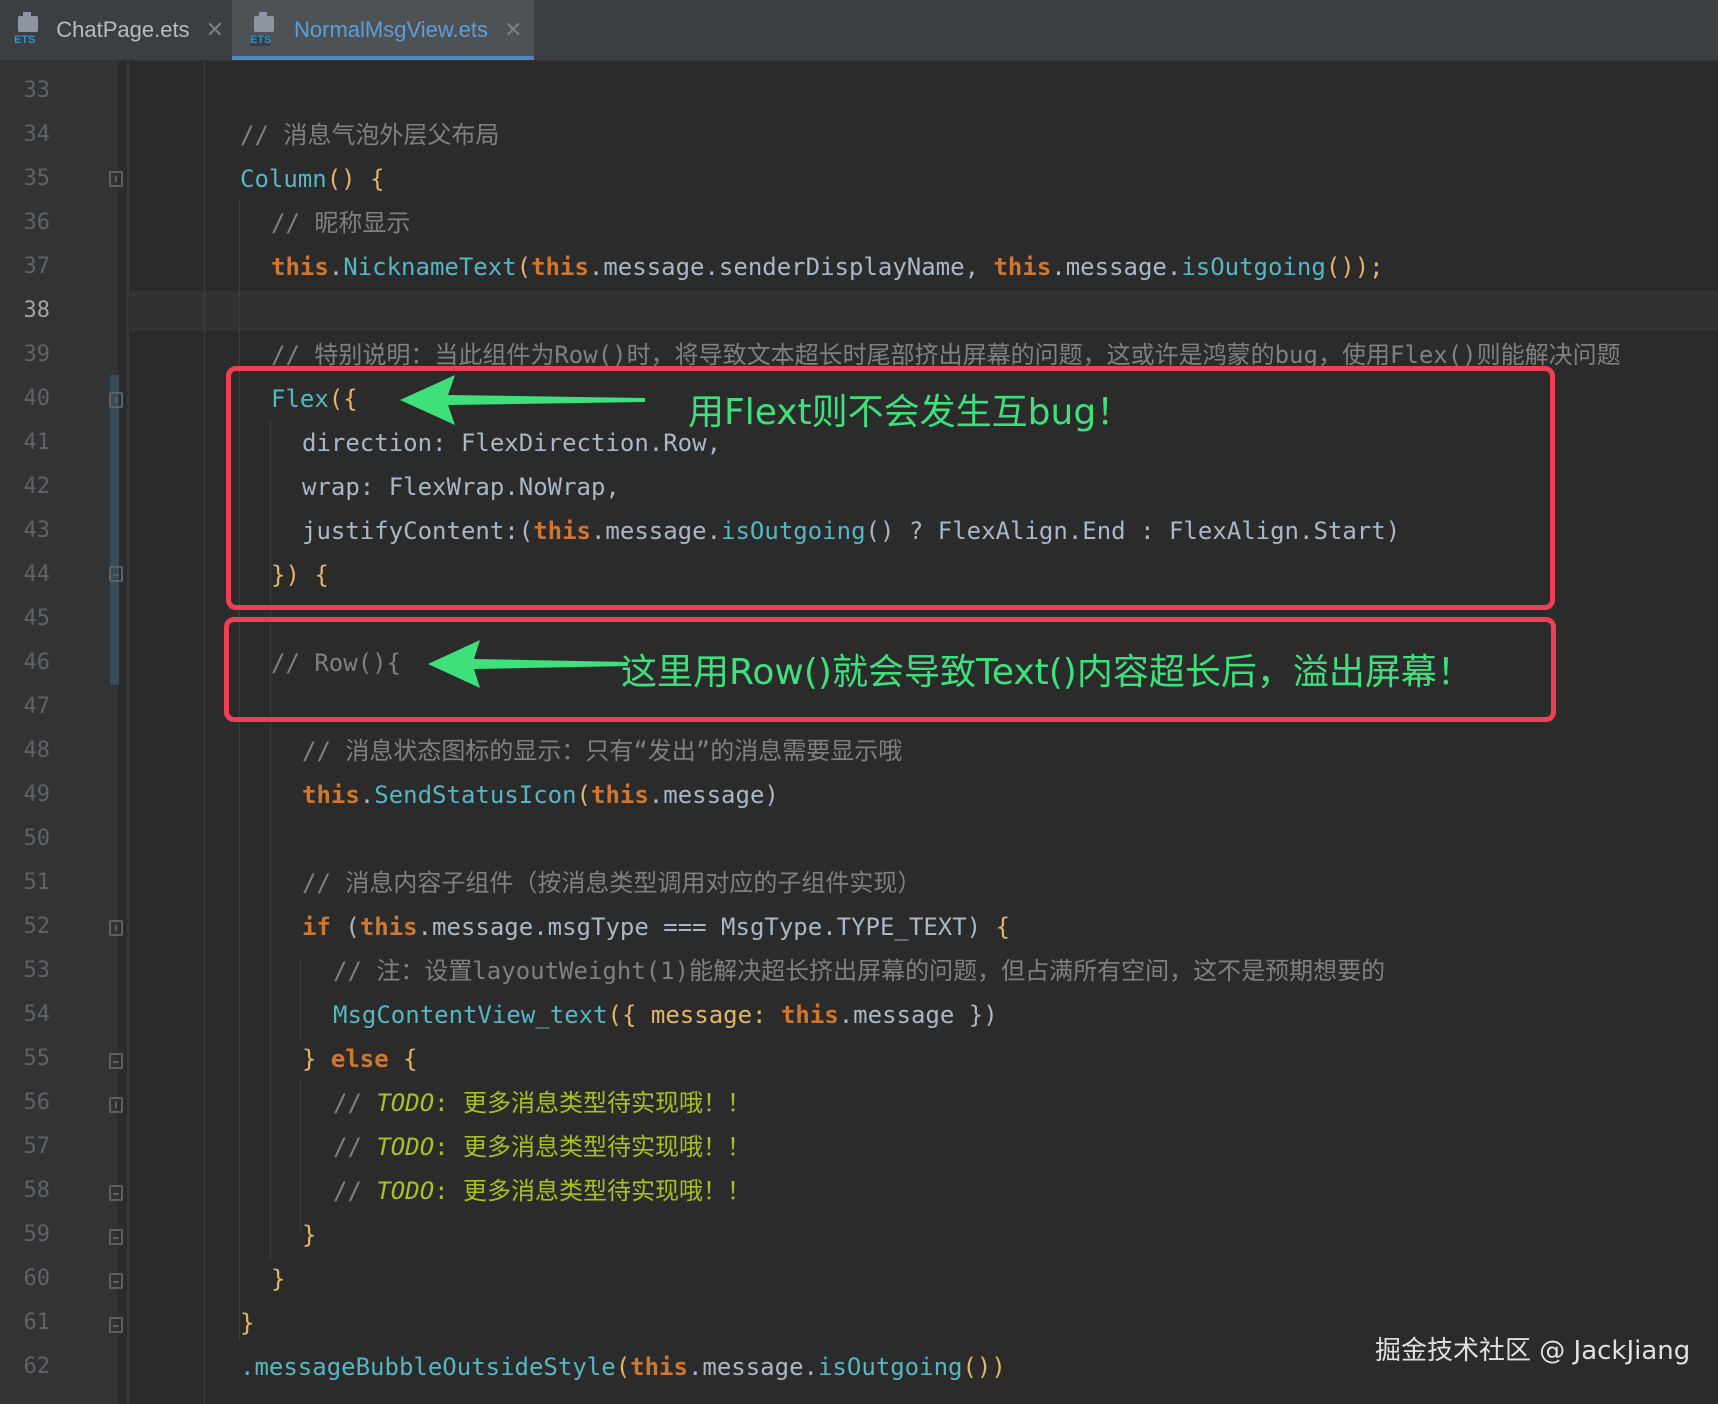 The width and height of the screenshot is (1718, 1404). What do you see at coordinates (383, 58) in the screenshot?
I see `active-tab-indicator` at bounding box center [383, 58].